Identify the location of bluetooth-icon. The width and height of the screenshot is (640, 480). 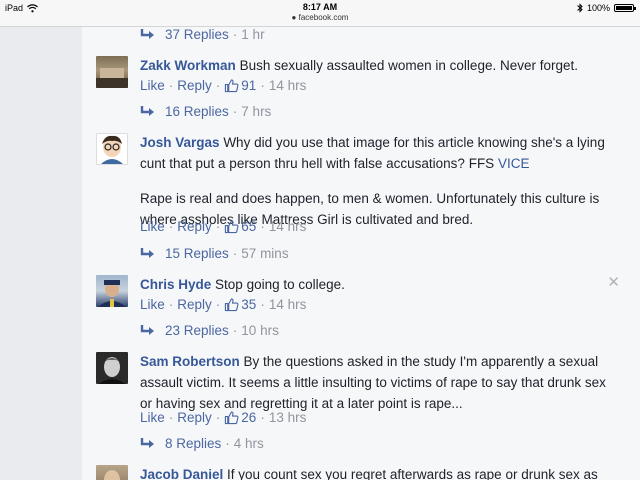
(580, 8).